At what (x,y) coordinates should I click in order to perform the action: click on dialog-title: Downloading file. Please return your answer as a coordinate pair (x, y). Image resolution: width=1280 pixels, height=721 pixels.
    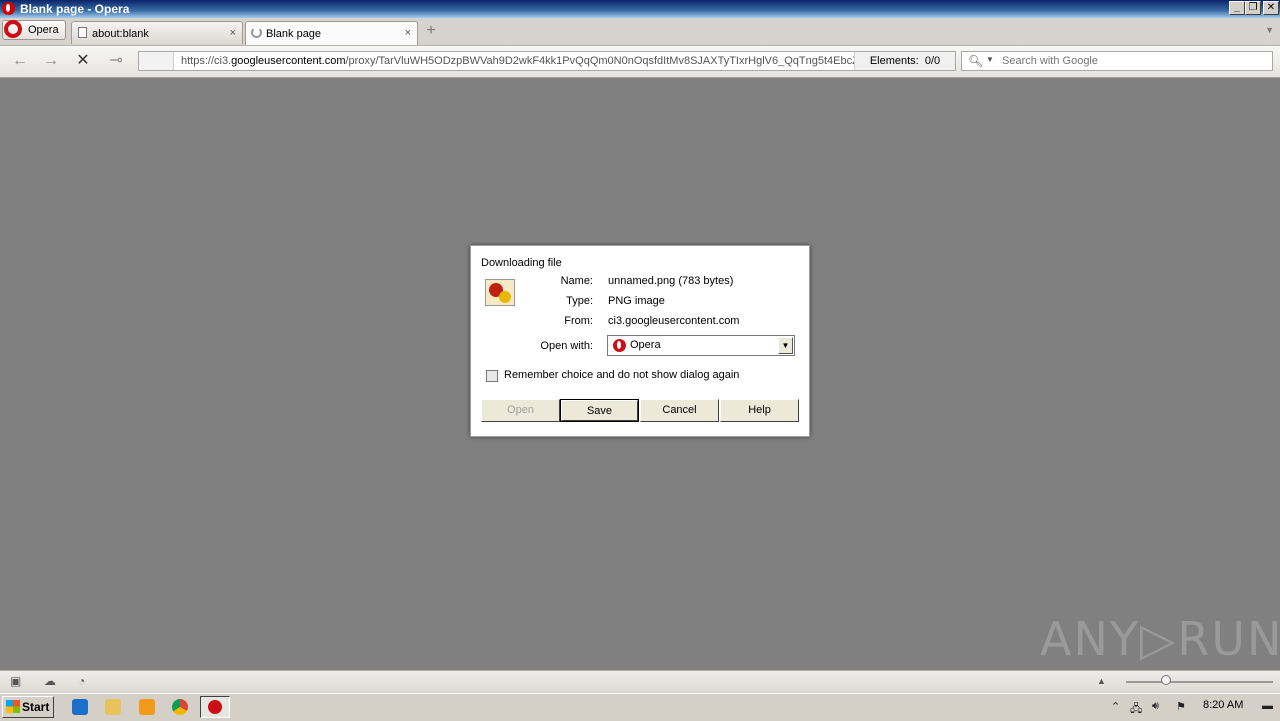
    Looking at the image, I should click on (521, 263).